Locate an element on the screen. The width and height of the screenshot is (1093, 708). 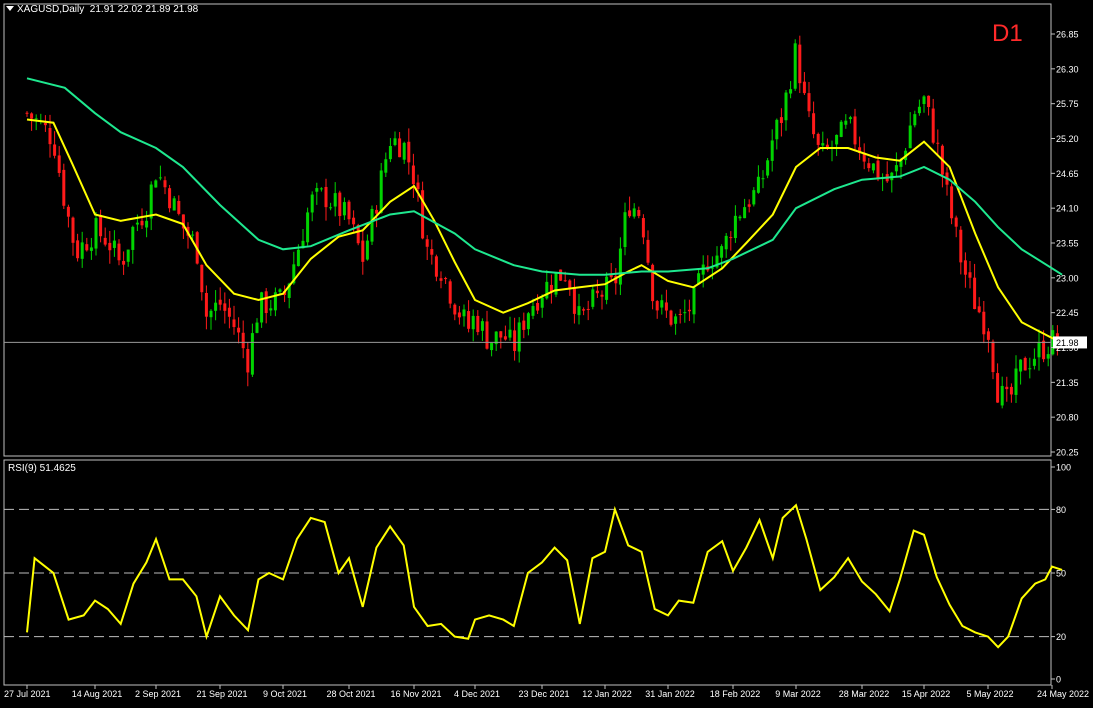
price-tick-label: 26.85 is located at coordinates (1067, 35).